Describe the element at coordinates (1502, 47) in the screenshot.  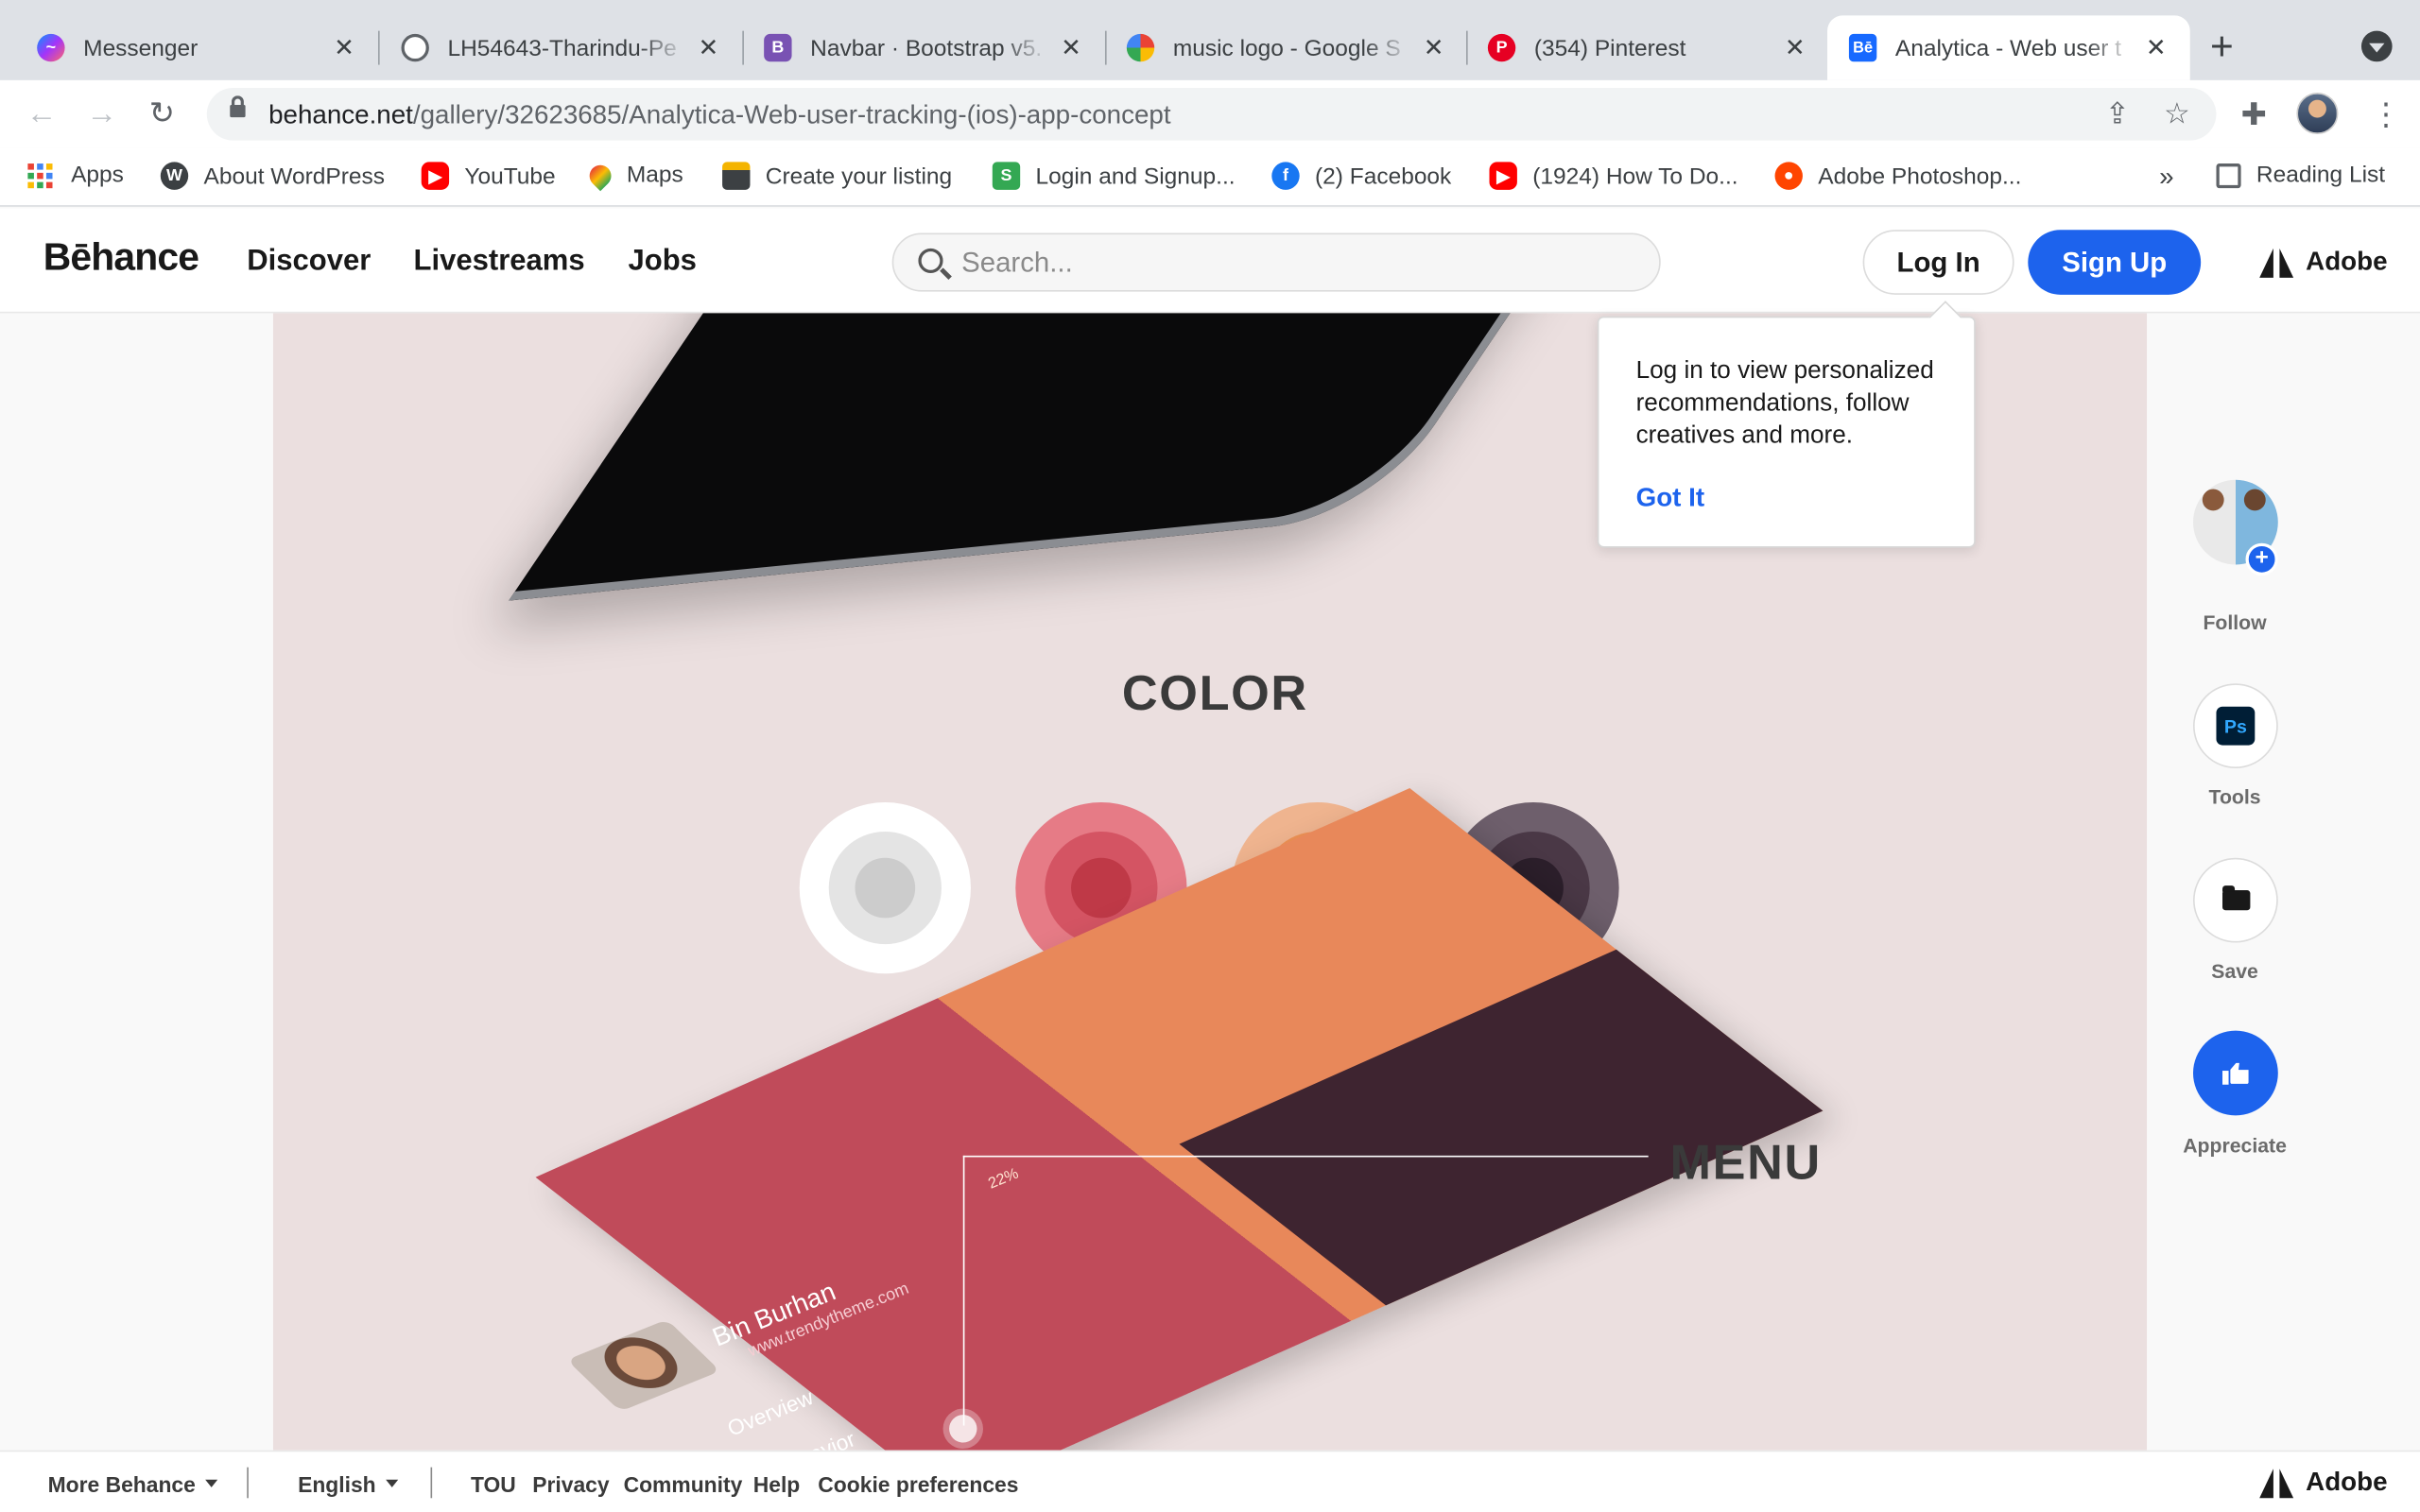
I see `pinterest-icon: P` at that location.